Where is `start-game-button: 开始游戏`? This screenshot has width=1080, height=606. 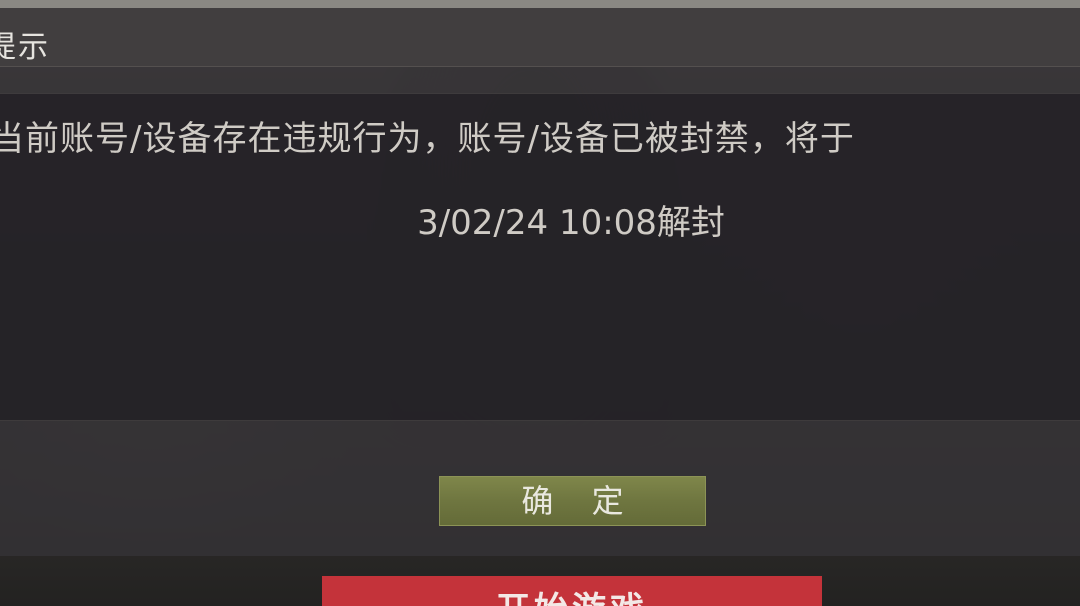
start-game-button: 开始游戏 is located at coordinates (572, 591).